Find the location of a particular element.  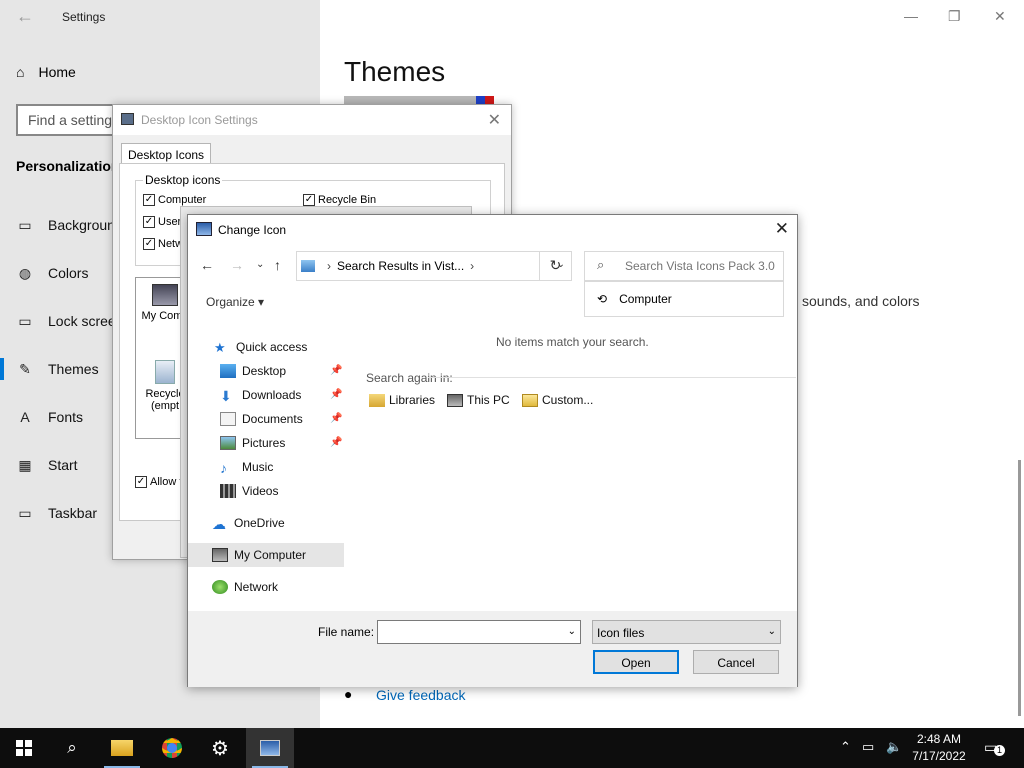

desktop-icon-settings-button is located at coordinates (270, 748).